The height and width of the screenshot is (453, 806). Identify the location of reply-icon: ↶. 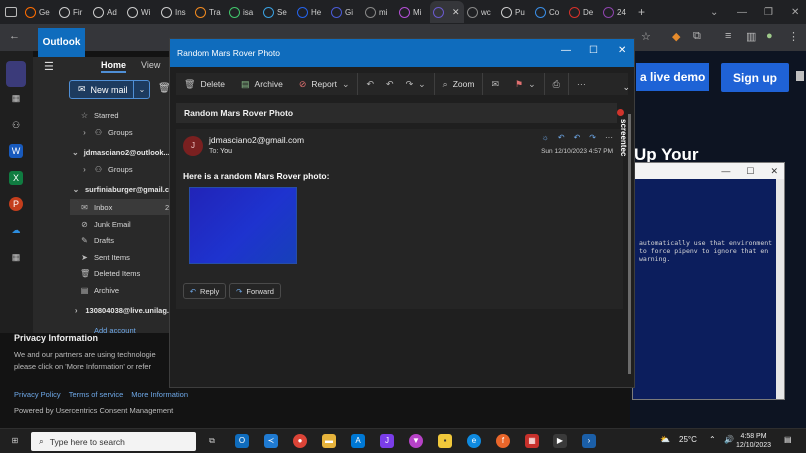
(561, 137).